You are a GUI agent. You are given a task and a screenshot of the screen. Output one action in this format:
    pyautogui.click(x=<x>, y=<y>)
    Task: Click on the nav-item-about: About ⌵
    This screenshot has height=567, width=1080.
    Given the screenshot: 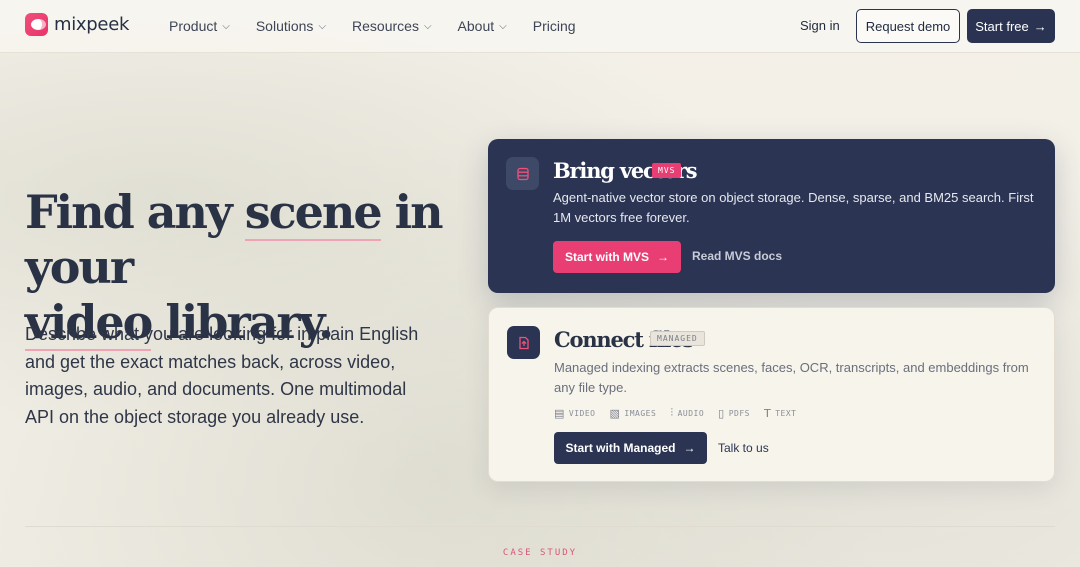 What is the action you would take?
    pyautogui.click(x=482, y=26)
    